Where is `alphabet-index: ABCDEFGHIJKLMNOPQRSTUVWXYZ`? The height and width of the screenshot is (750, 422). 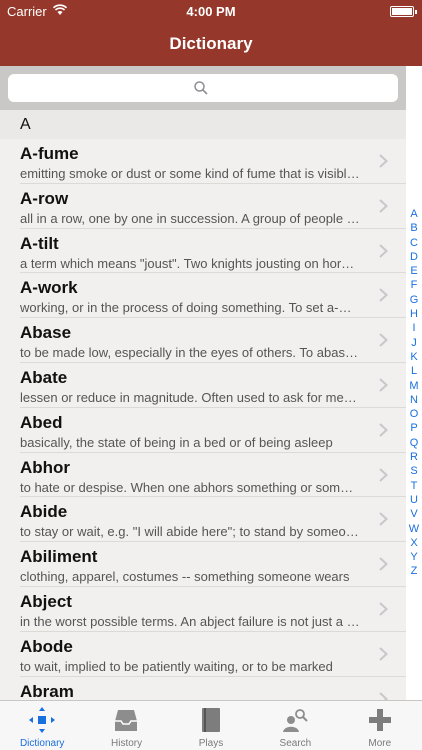 alphabet-index: ABCDEFGHIJKLMNOPQRSTUVWXYZ is located at coordinates (414, 393).